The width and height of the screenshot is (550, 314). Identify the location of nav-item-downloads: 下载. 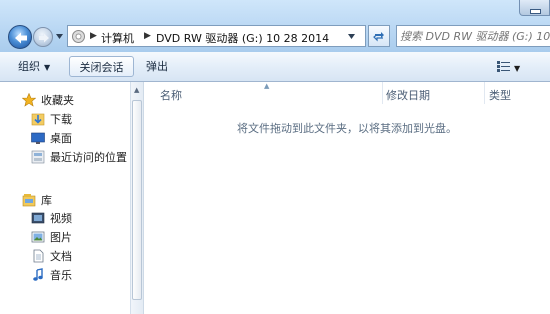
(51, 119).